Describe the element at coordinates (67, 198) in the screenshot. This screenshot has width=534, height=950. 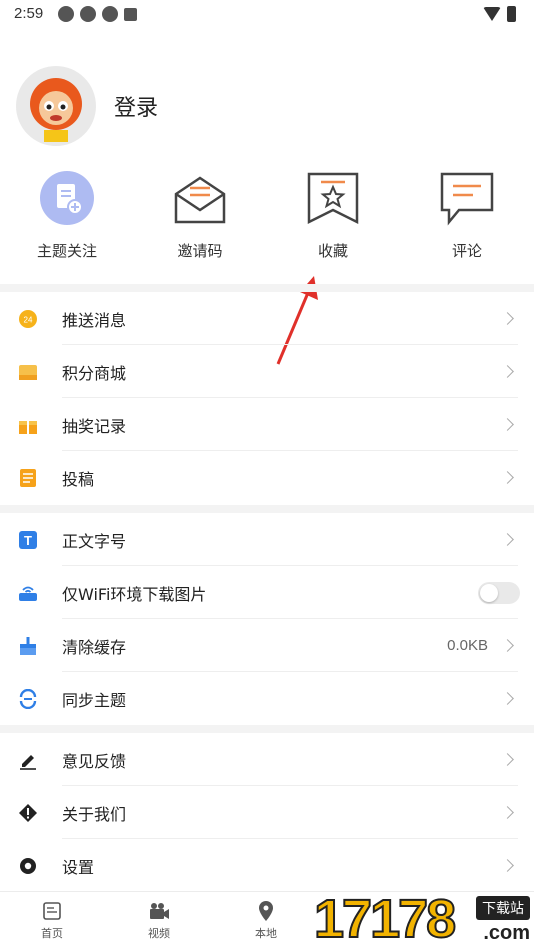
I see `topic-follow-icon` at that location.